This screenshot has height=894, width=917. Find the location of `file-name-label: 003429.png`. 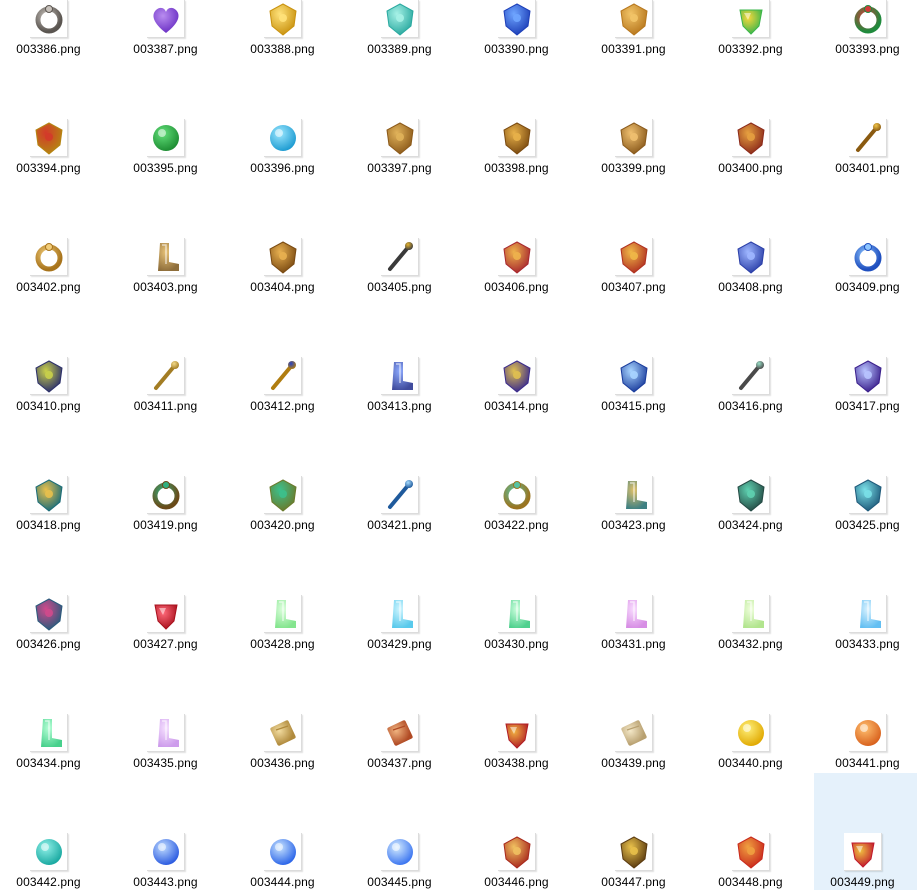

file-name-label: 003429.png is located at coordinates (399, 644).